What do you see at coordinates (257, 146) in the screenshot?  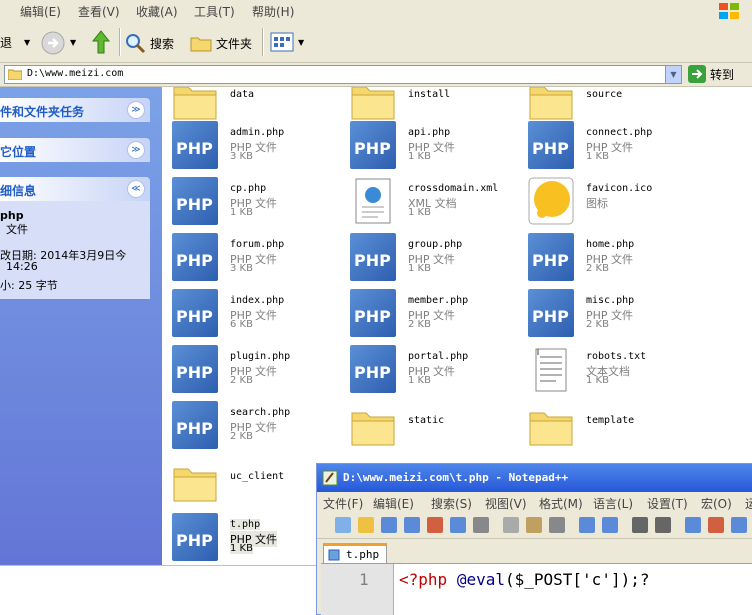 I see `file-item: PHP admin.php PHP 文件 3 KB` at bounding box center [257, 146].